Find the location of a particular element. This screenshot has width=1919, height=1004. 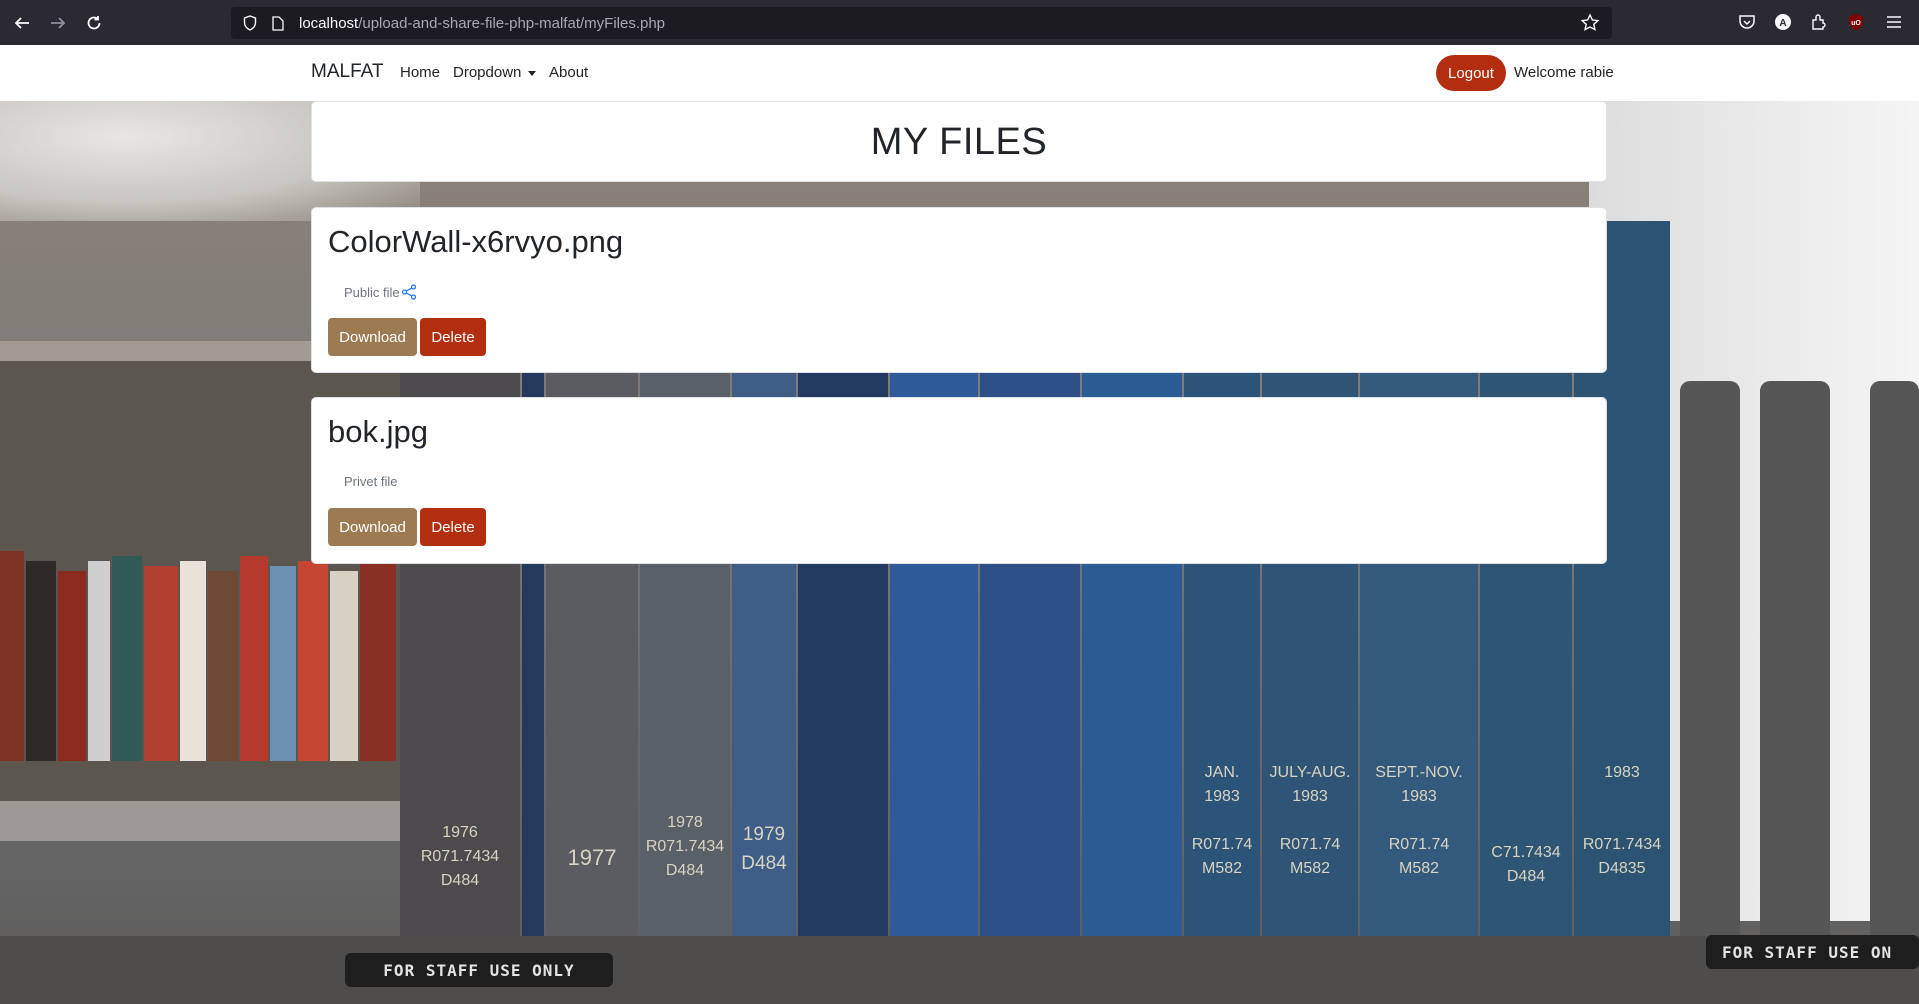

svg-text: A is located at coordinates (1782, 23).